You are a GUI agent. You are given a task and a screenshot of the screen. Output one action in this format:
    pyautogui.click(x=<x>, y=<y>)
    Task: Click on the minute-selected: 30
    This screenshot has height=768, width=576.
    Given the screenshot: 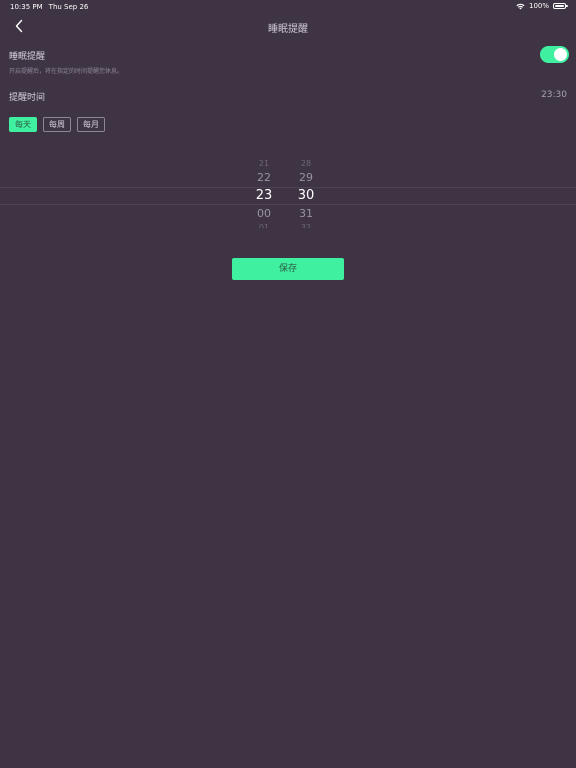 What is the action you would take?
    pyautogui.click(x=306, y=195)
    